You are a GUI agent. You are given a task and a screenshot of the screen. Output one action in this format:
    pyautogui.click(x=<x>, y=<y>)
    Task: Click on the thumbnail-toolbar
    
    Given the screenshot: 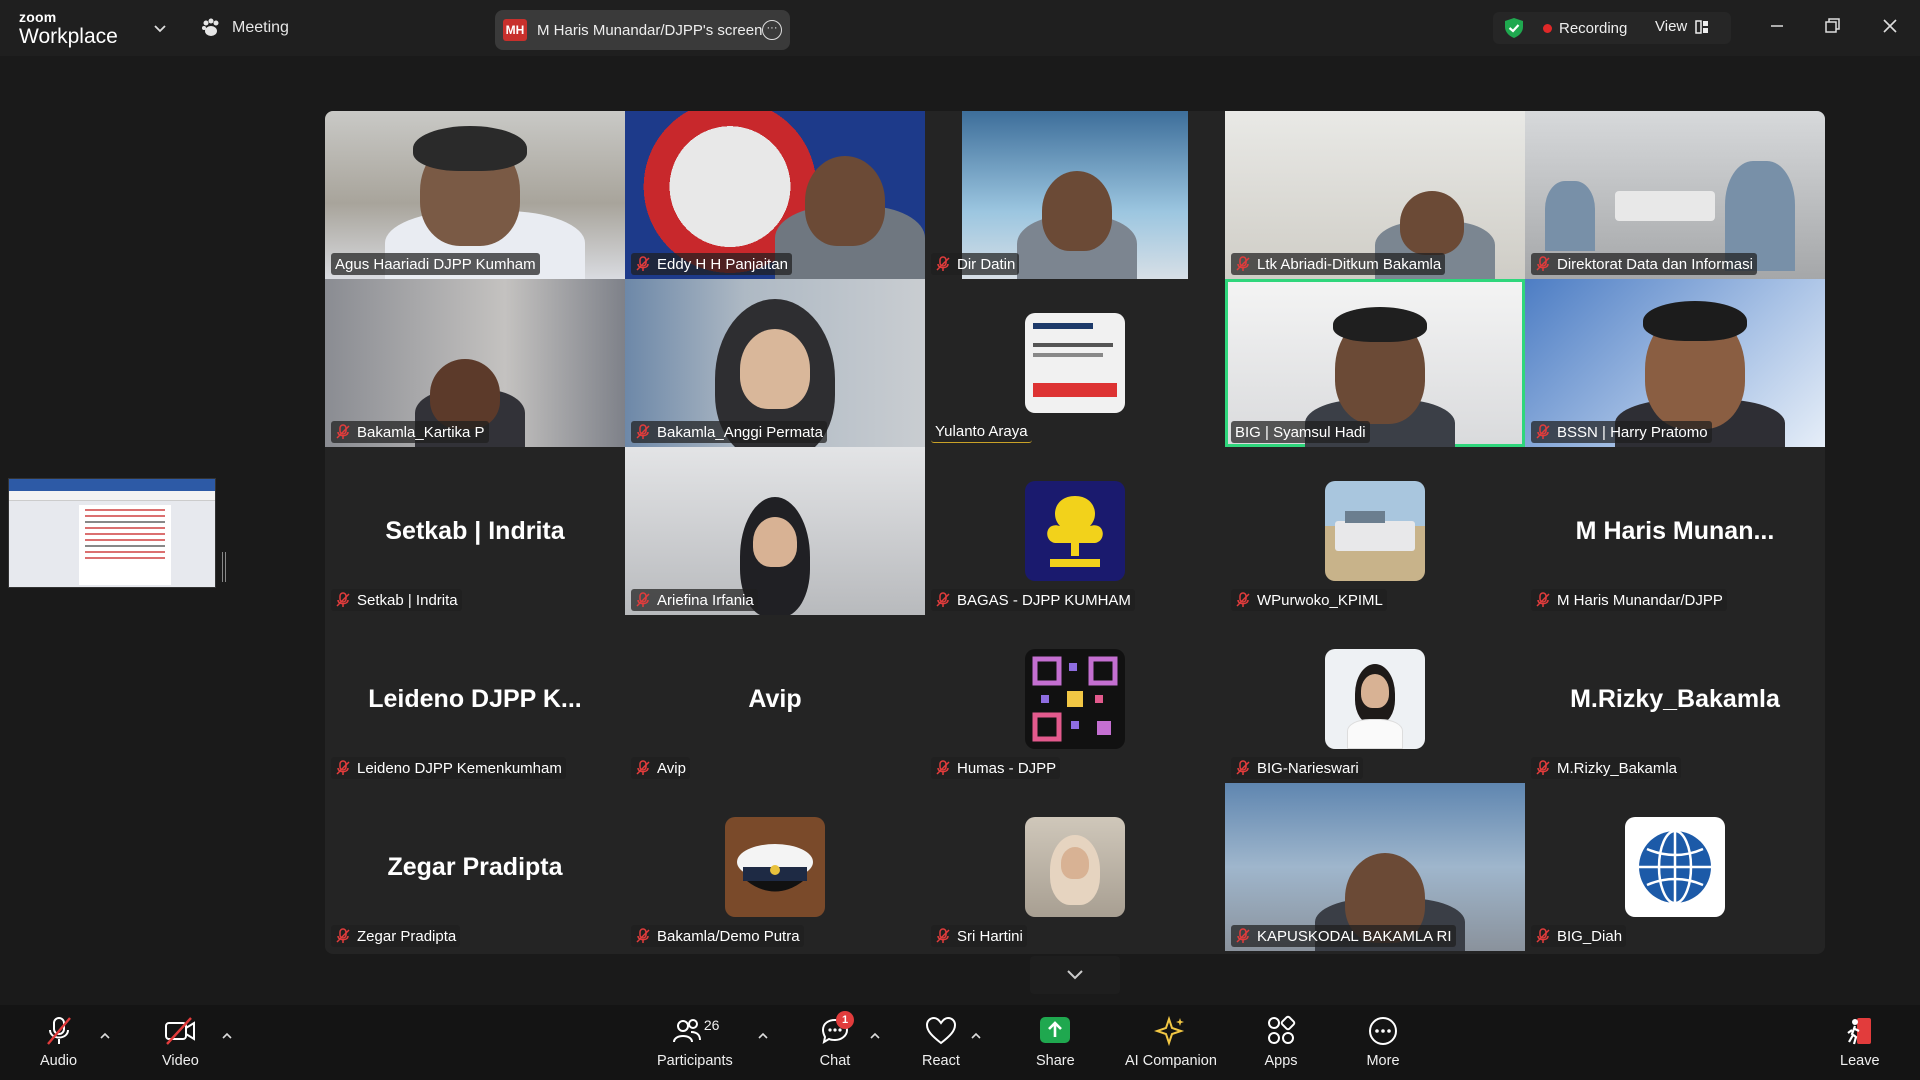 What is the action you would take?
    pyautogui.click(x=112, y=496)
    